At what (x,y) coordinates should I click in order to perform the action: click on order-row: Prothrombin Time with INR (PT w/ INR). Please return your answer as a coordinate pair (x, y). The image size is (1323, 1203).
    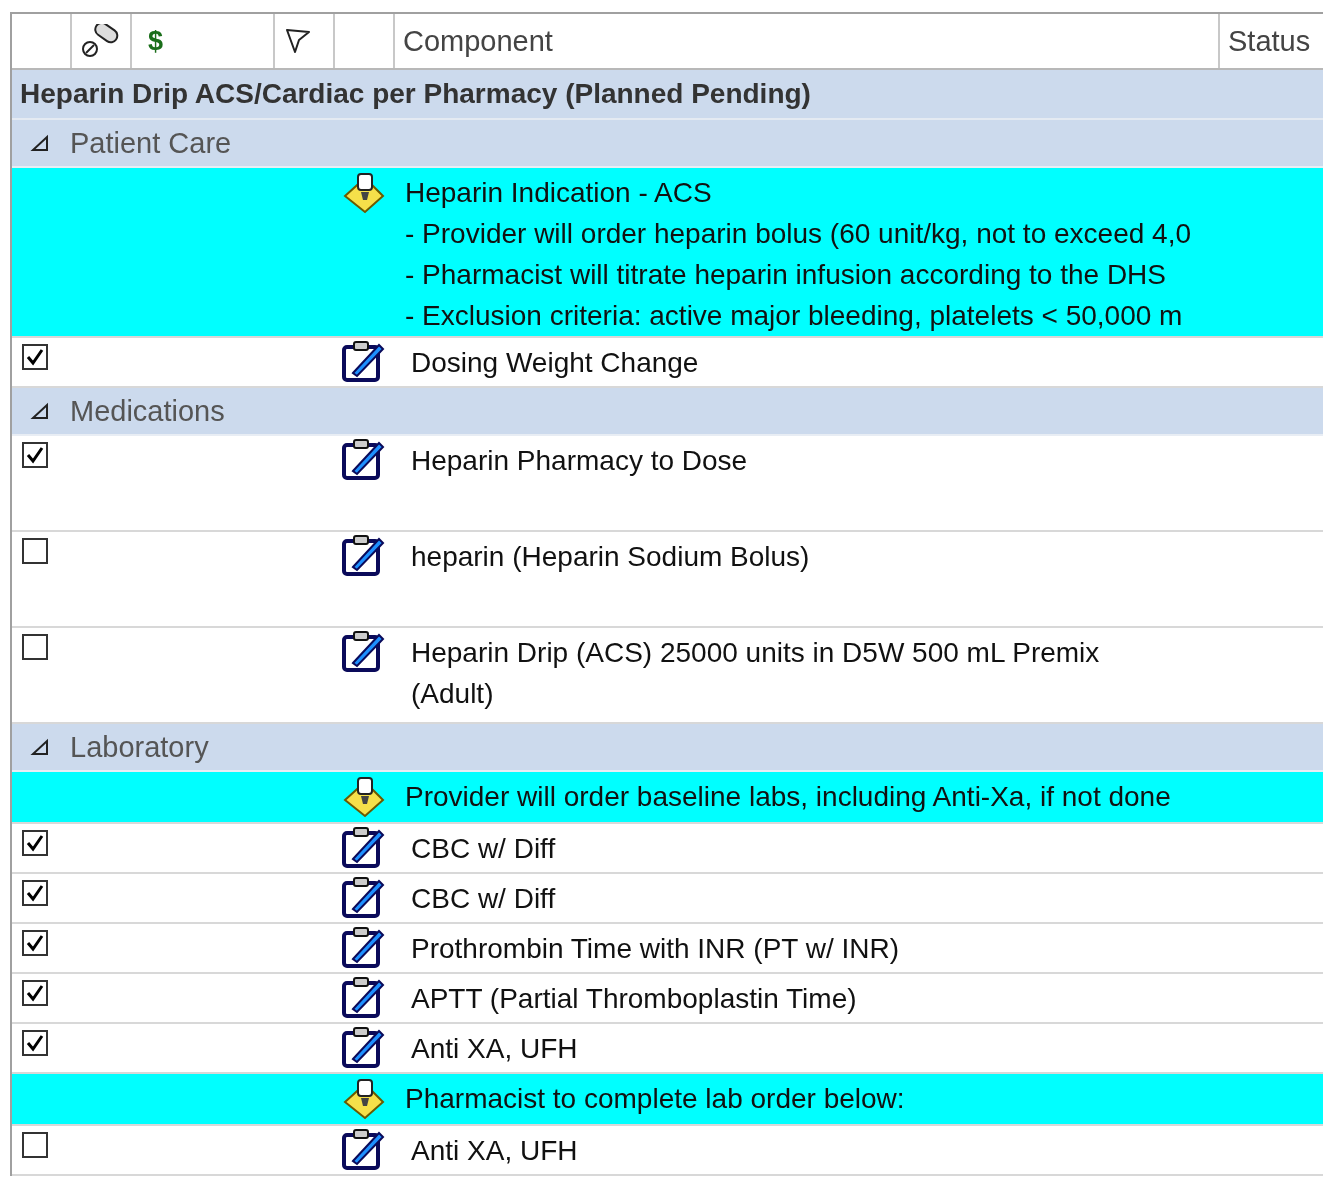
    Looking at the image, I should click on (667, 949).